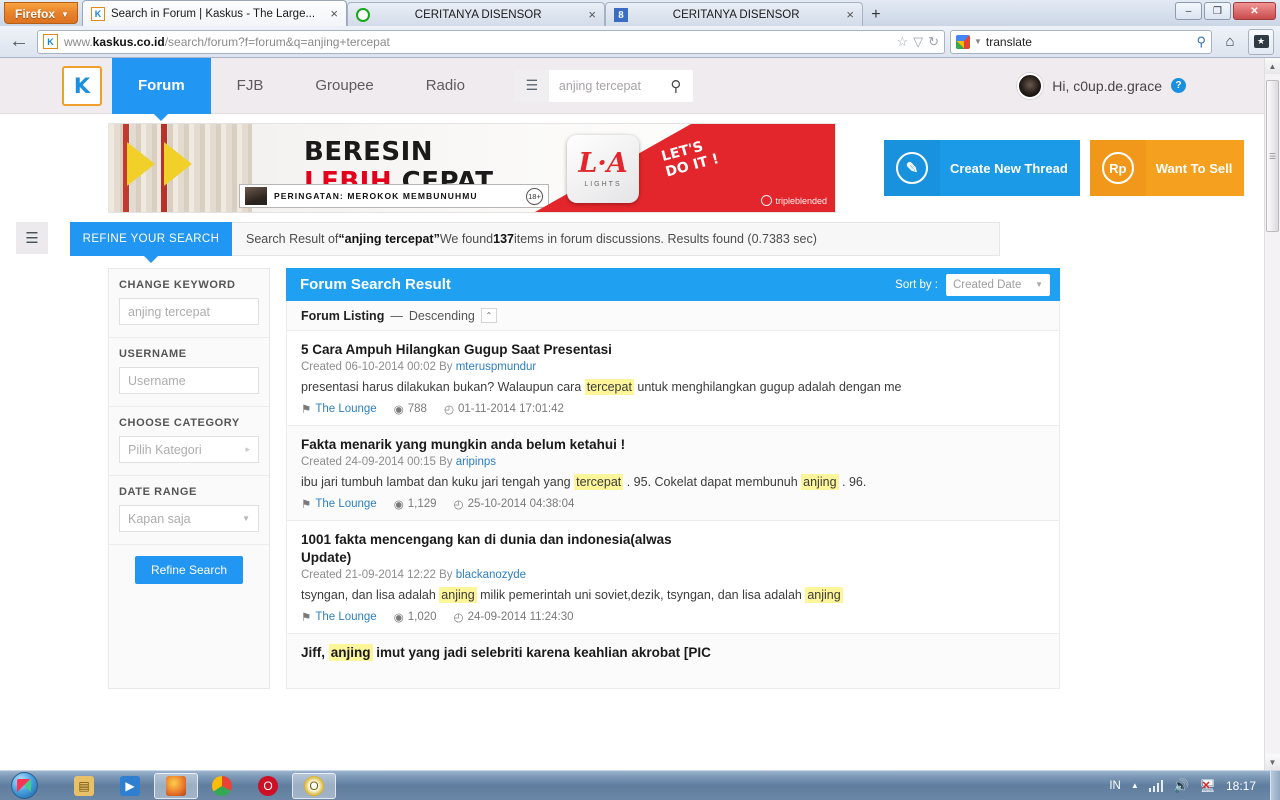  What do you see at coordinates (987, 284) in the screenshot?
I see `sort-value: Created Date` at bounding box center [987, 284].